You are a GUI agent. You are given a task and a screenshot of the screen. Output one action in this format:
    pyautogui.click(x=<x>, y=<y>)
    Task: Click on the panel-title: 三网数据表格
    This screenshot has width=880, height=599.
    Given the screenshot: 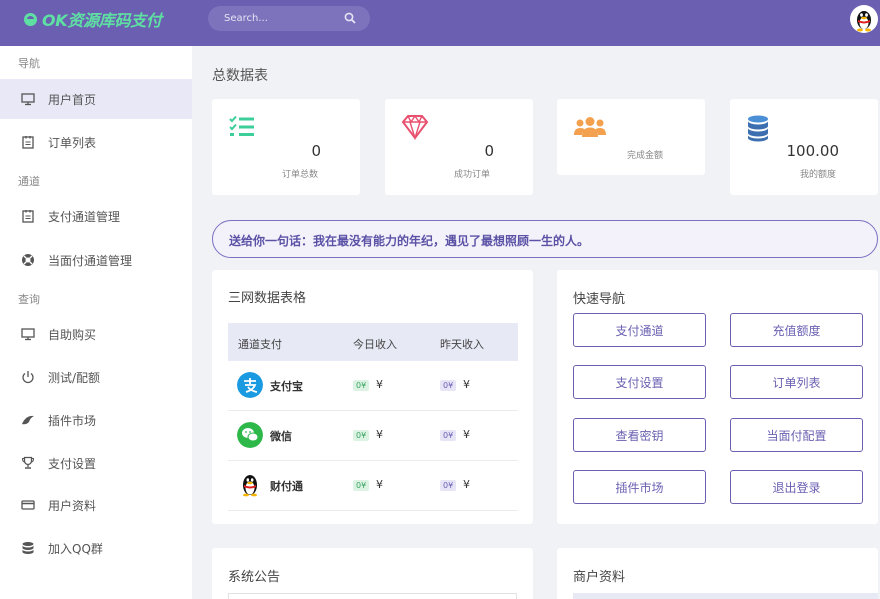 What is the action you would take?
    pyautogui.click(x=267, y=298)
    